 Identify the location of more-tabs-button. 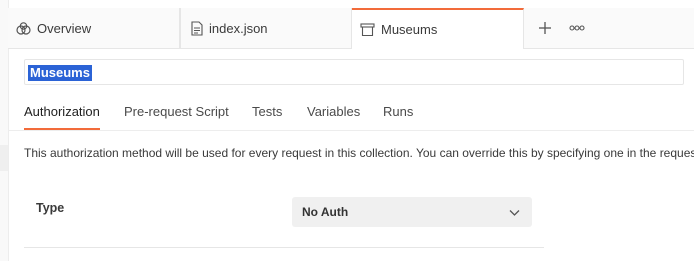
(577, 28).